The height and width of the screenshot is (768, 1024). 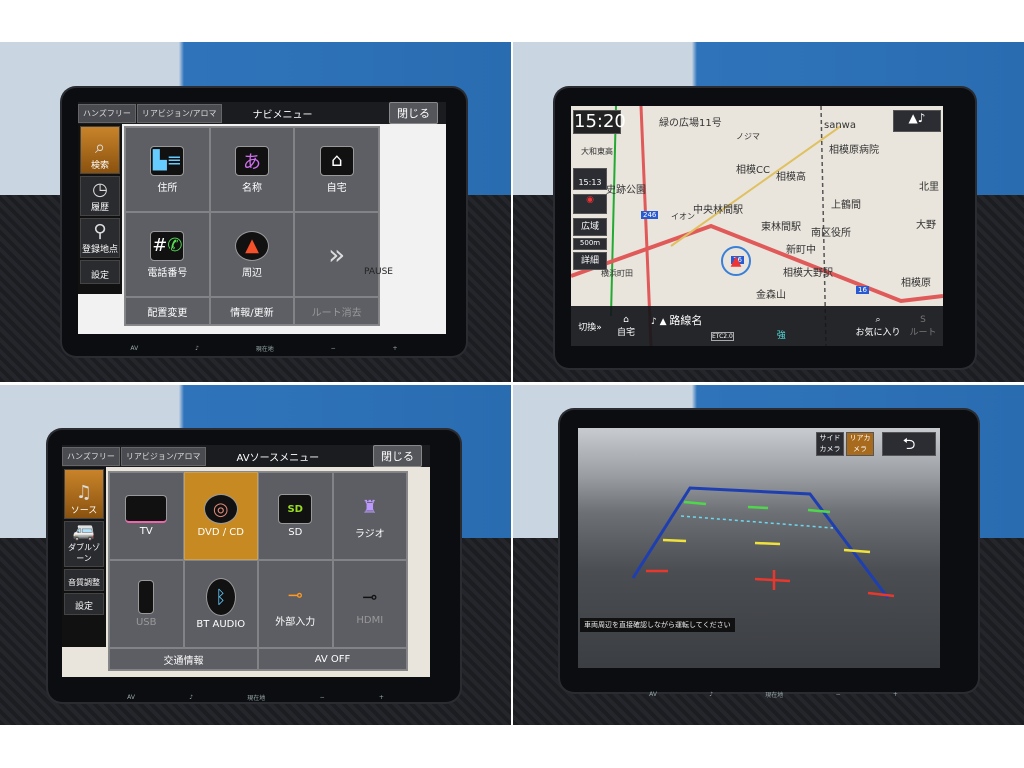 I want to click on switch-label: 切換, so click(x=587, y=327).